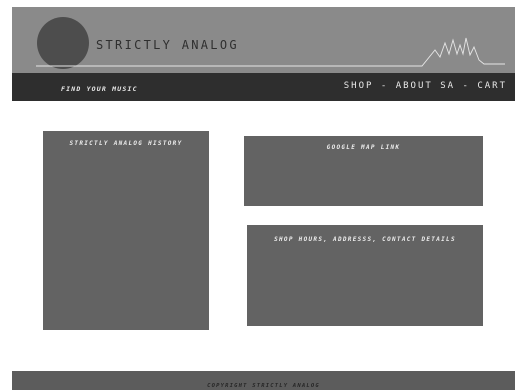 This screenshot has height=390, width=515. What do you see at coordinates (263, 380) in the screenshot?
I see `site-footer: COPYRIGHT STRICTLY ANALOG` at bounding box center [263, 380].